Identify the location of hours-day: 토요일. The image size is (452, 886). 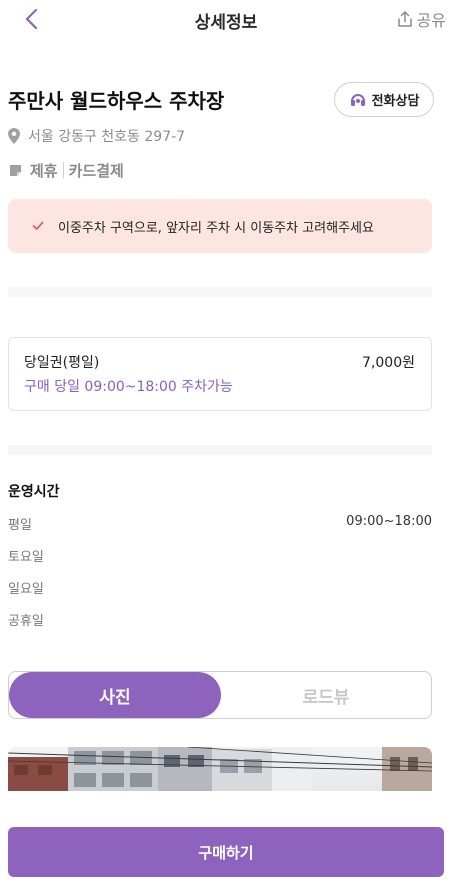
(26, 557).